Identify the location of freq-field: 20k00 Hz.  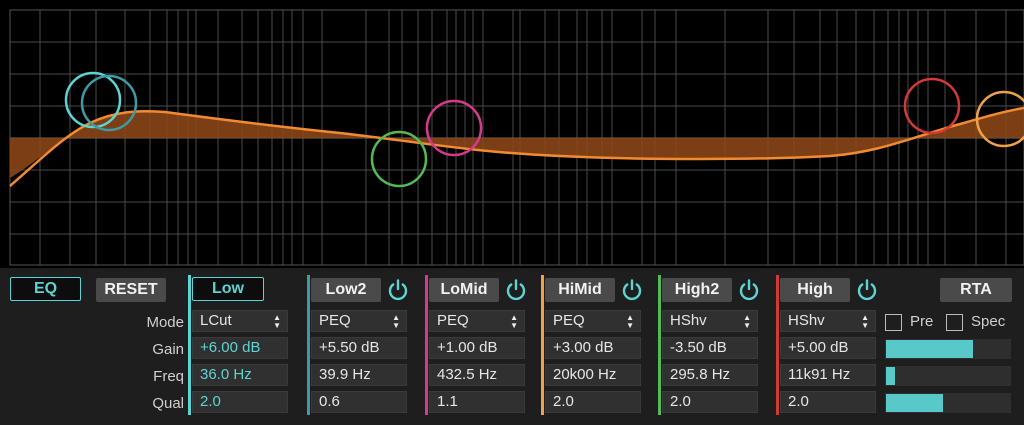
(593, 375).